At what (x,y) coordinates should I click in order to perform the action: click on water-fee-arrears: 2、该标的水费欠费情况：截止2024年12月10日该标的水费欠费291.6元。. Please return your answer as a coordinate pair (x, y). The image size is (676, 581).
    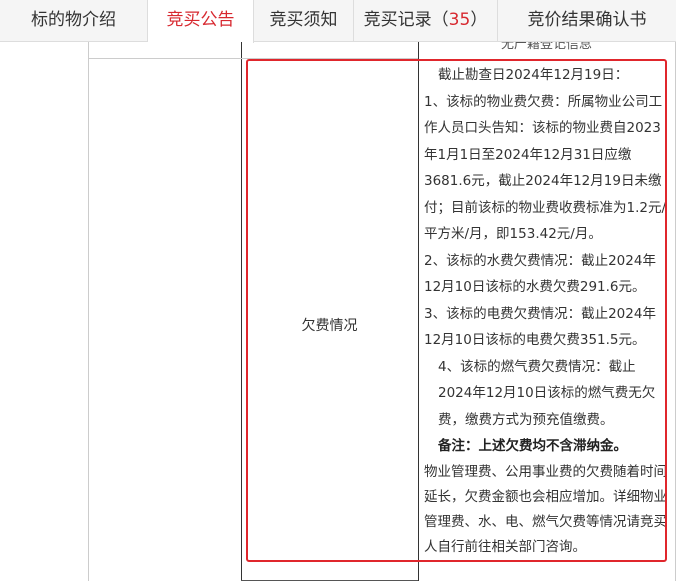
    Looking at the image, I should click on (540, 274).